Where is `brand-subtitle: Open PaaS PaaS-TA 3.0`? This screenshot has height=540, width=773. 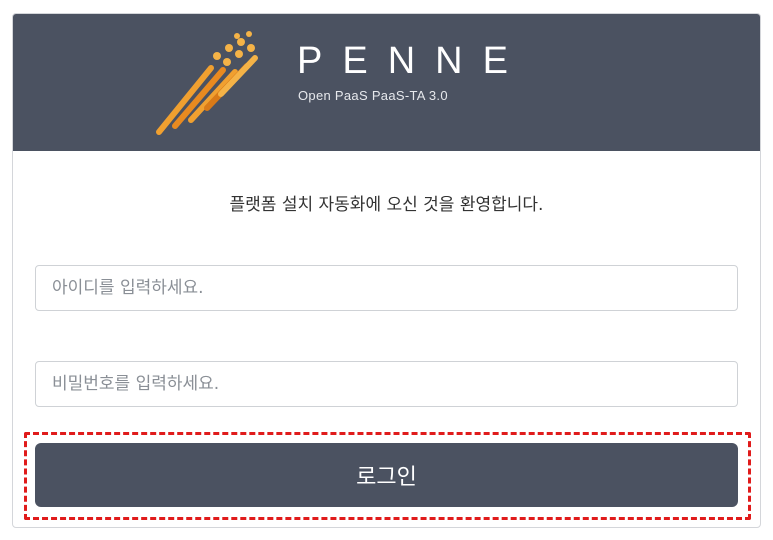 brand-subtitle: Open PaaS PaaS-TA 3.0 is located at coordinates (373, 95).